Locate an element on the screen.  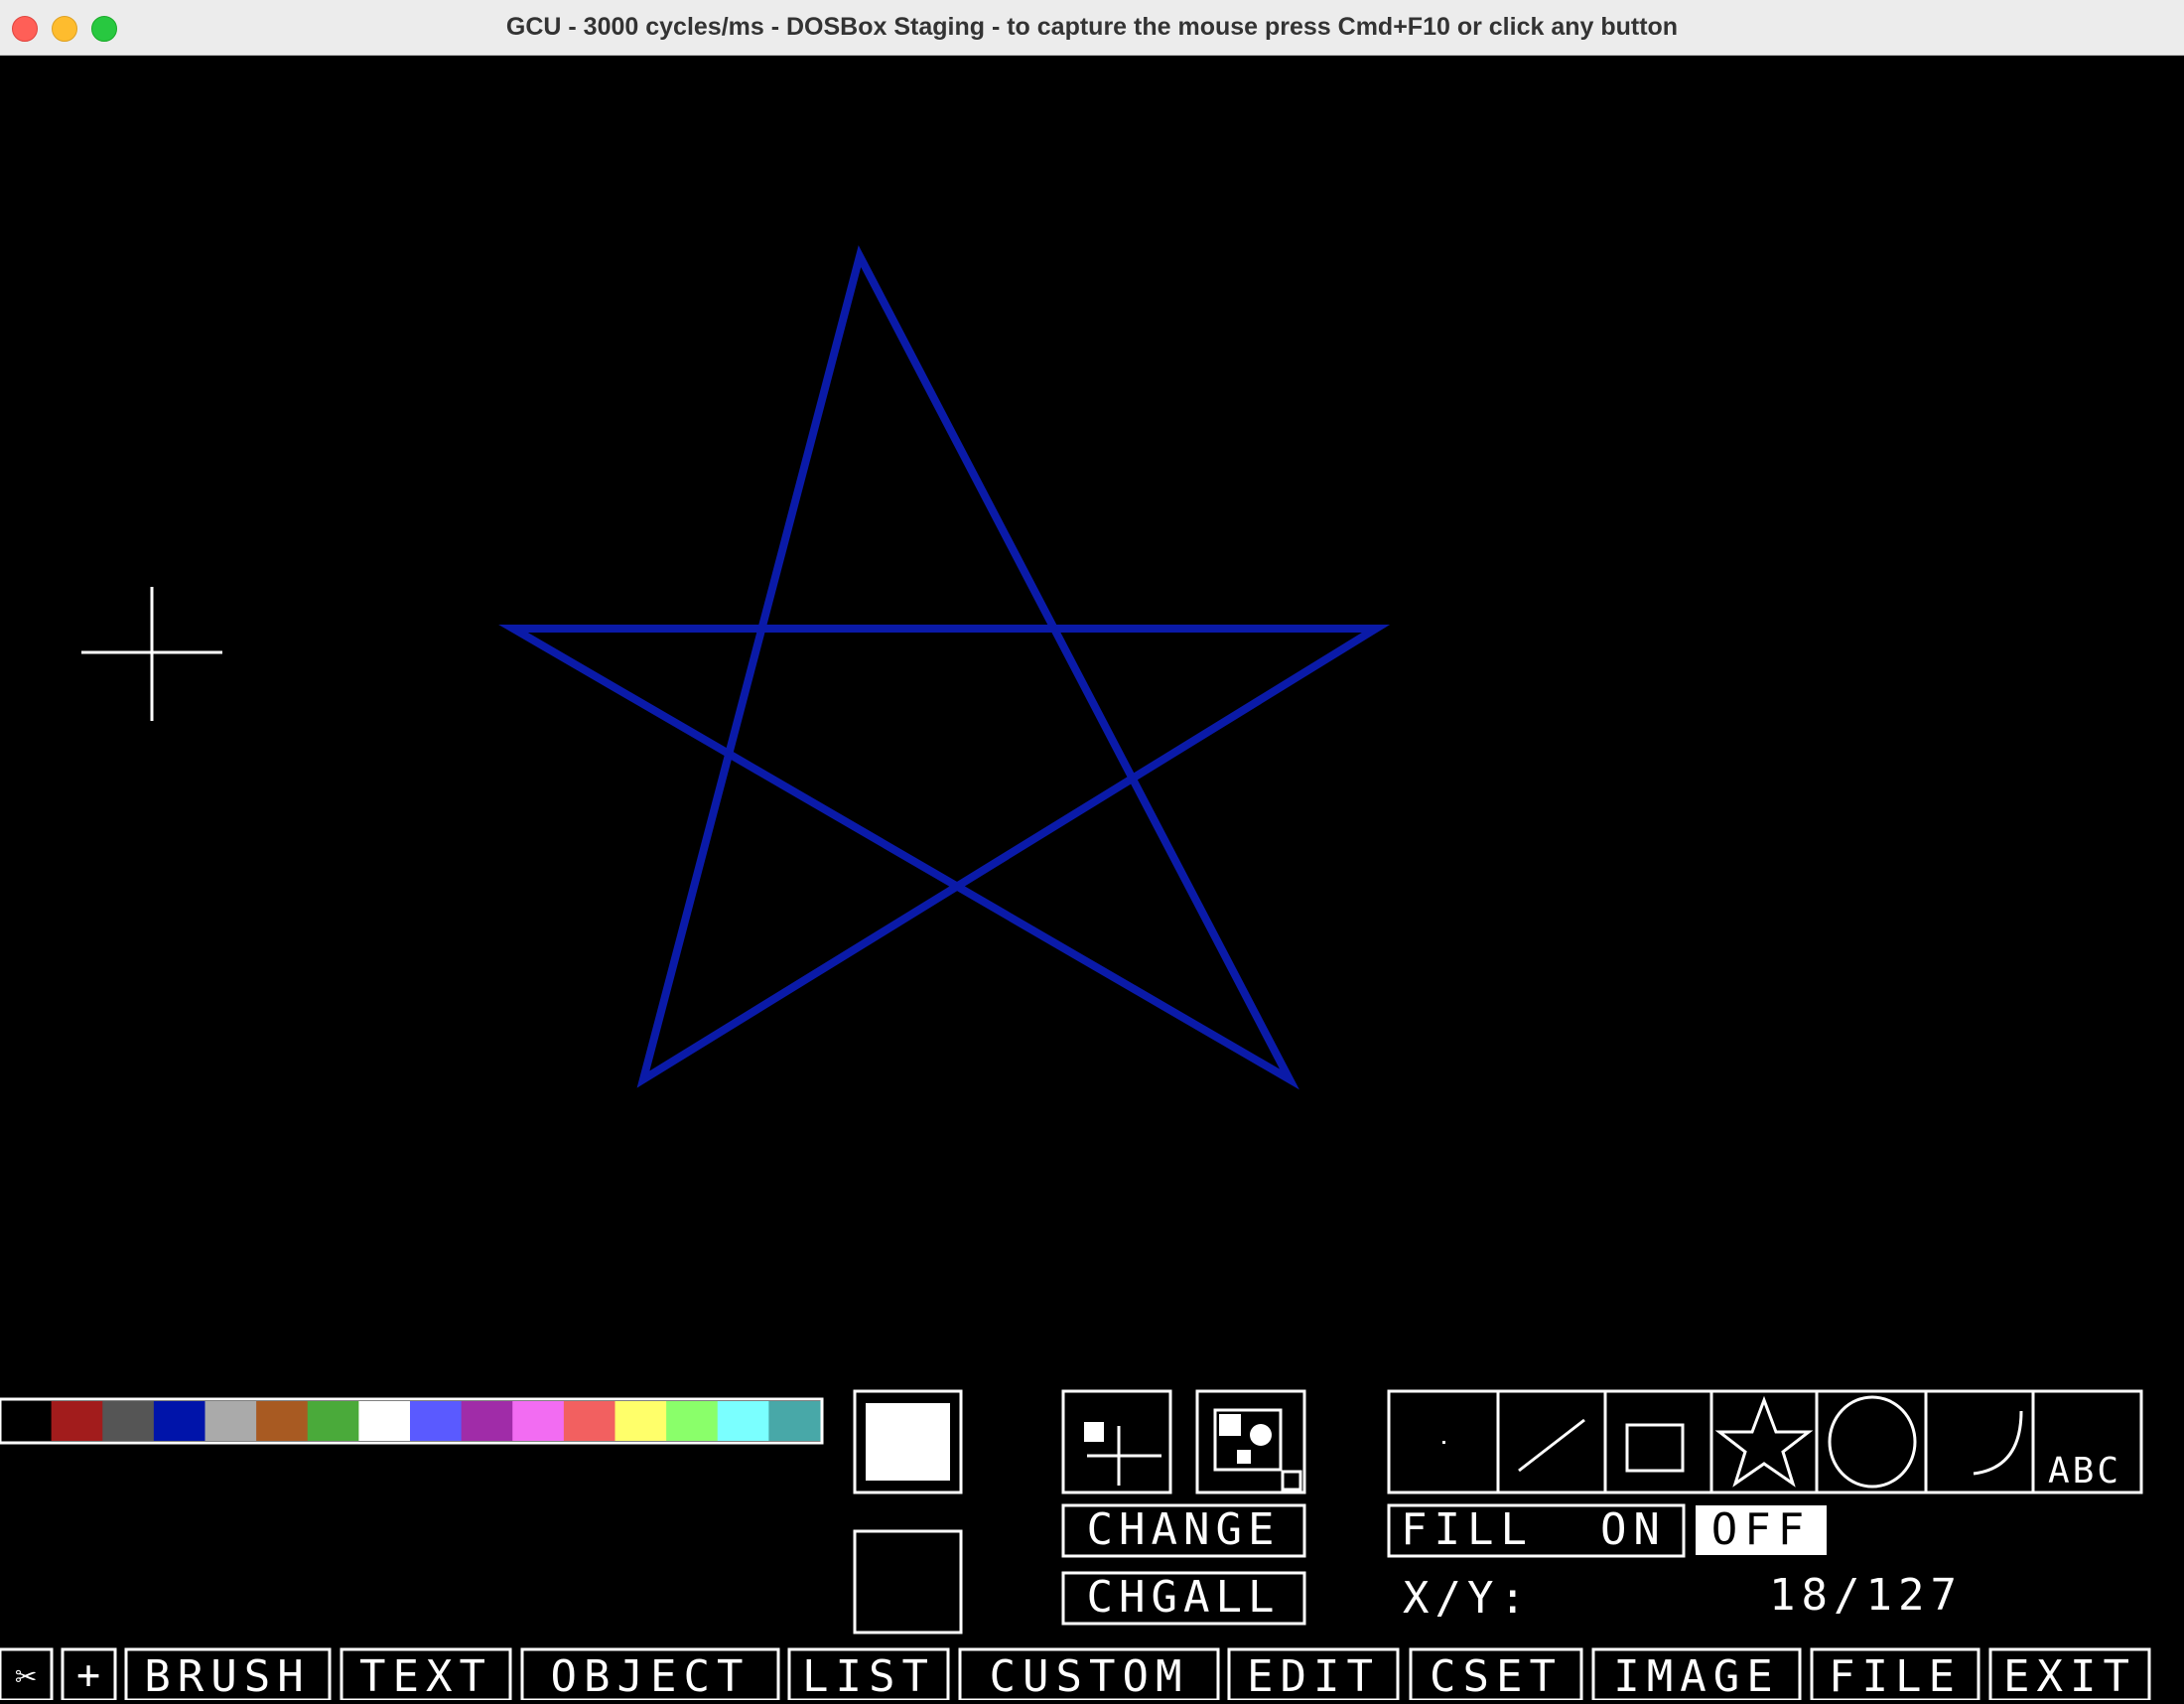
menu-scissors-button: ✂ is located at coordinates (27, 1674).